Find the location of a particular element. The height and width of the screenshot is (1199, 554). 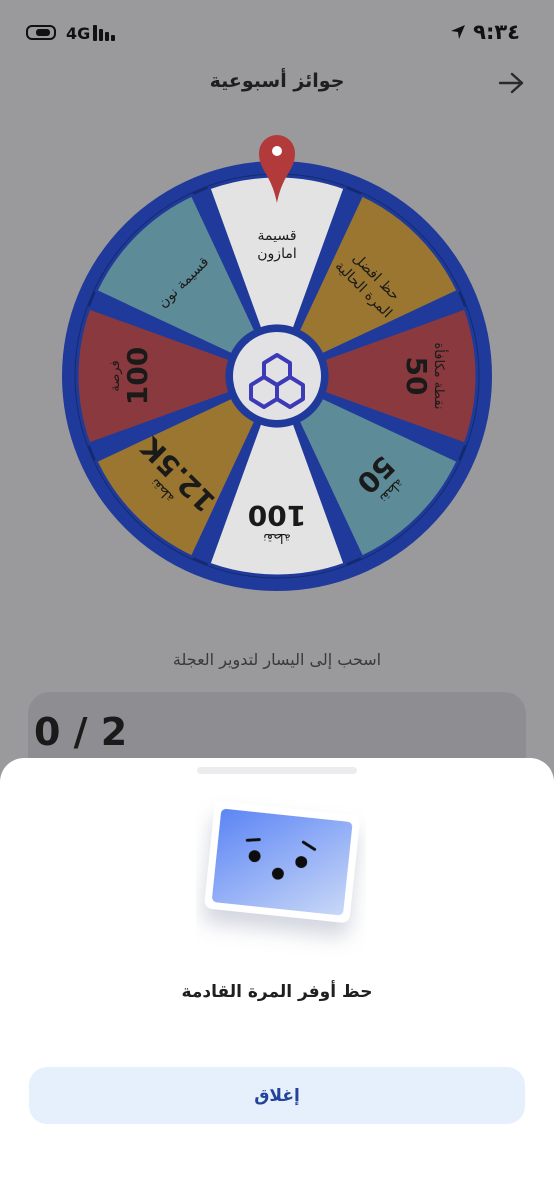

signal-icon is located at coordinates (106, 33).